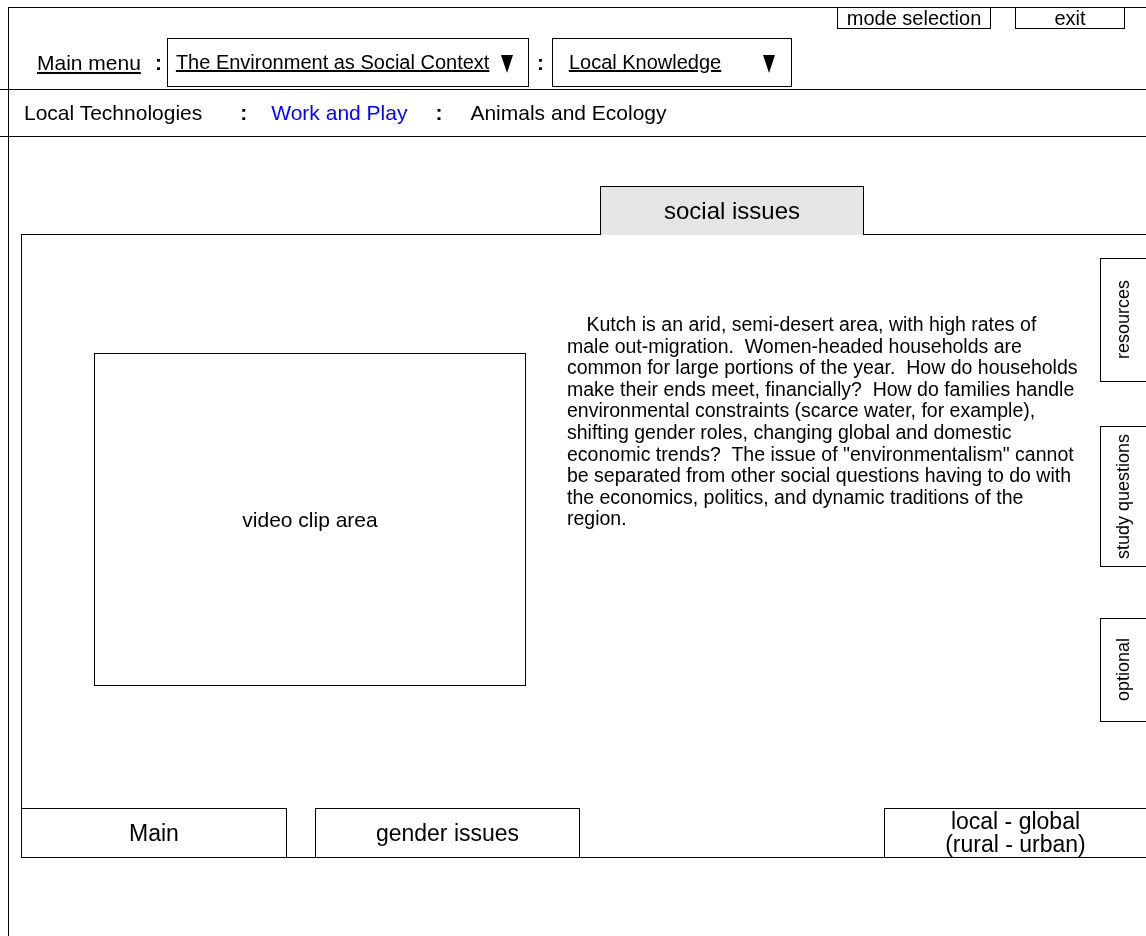  Describe the element at coordinates (339, 113) in the screenshot. I see `nav-link: Work and Play` at that location.